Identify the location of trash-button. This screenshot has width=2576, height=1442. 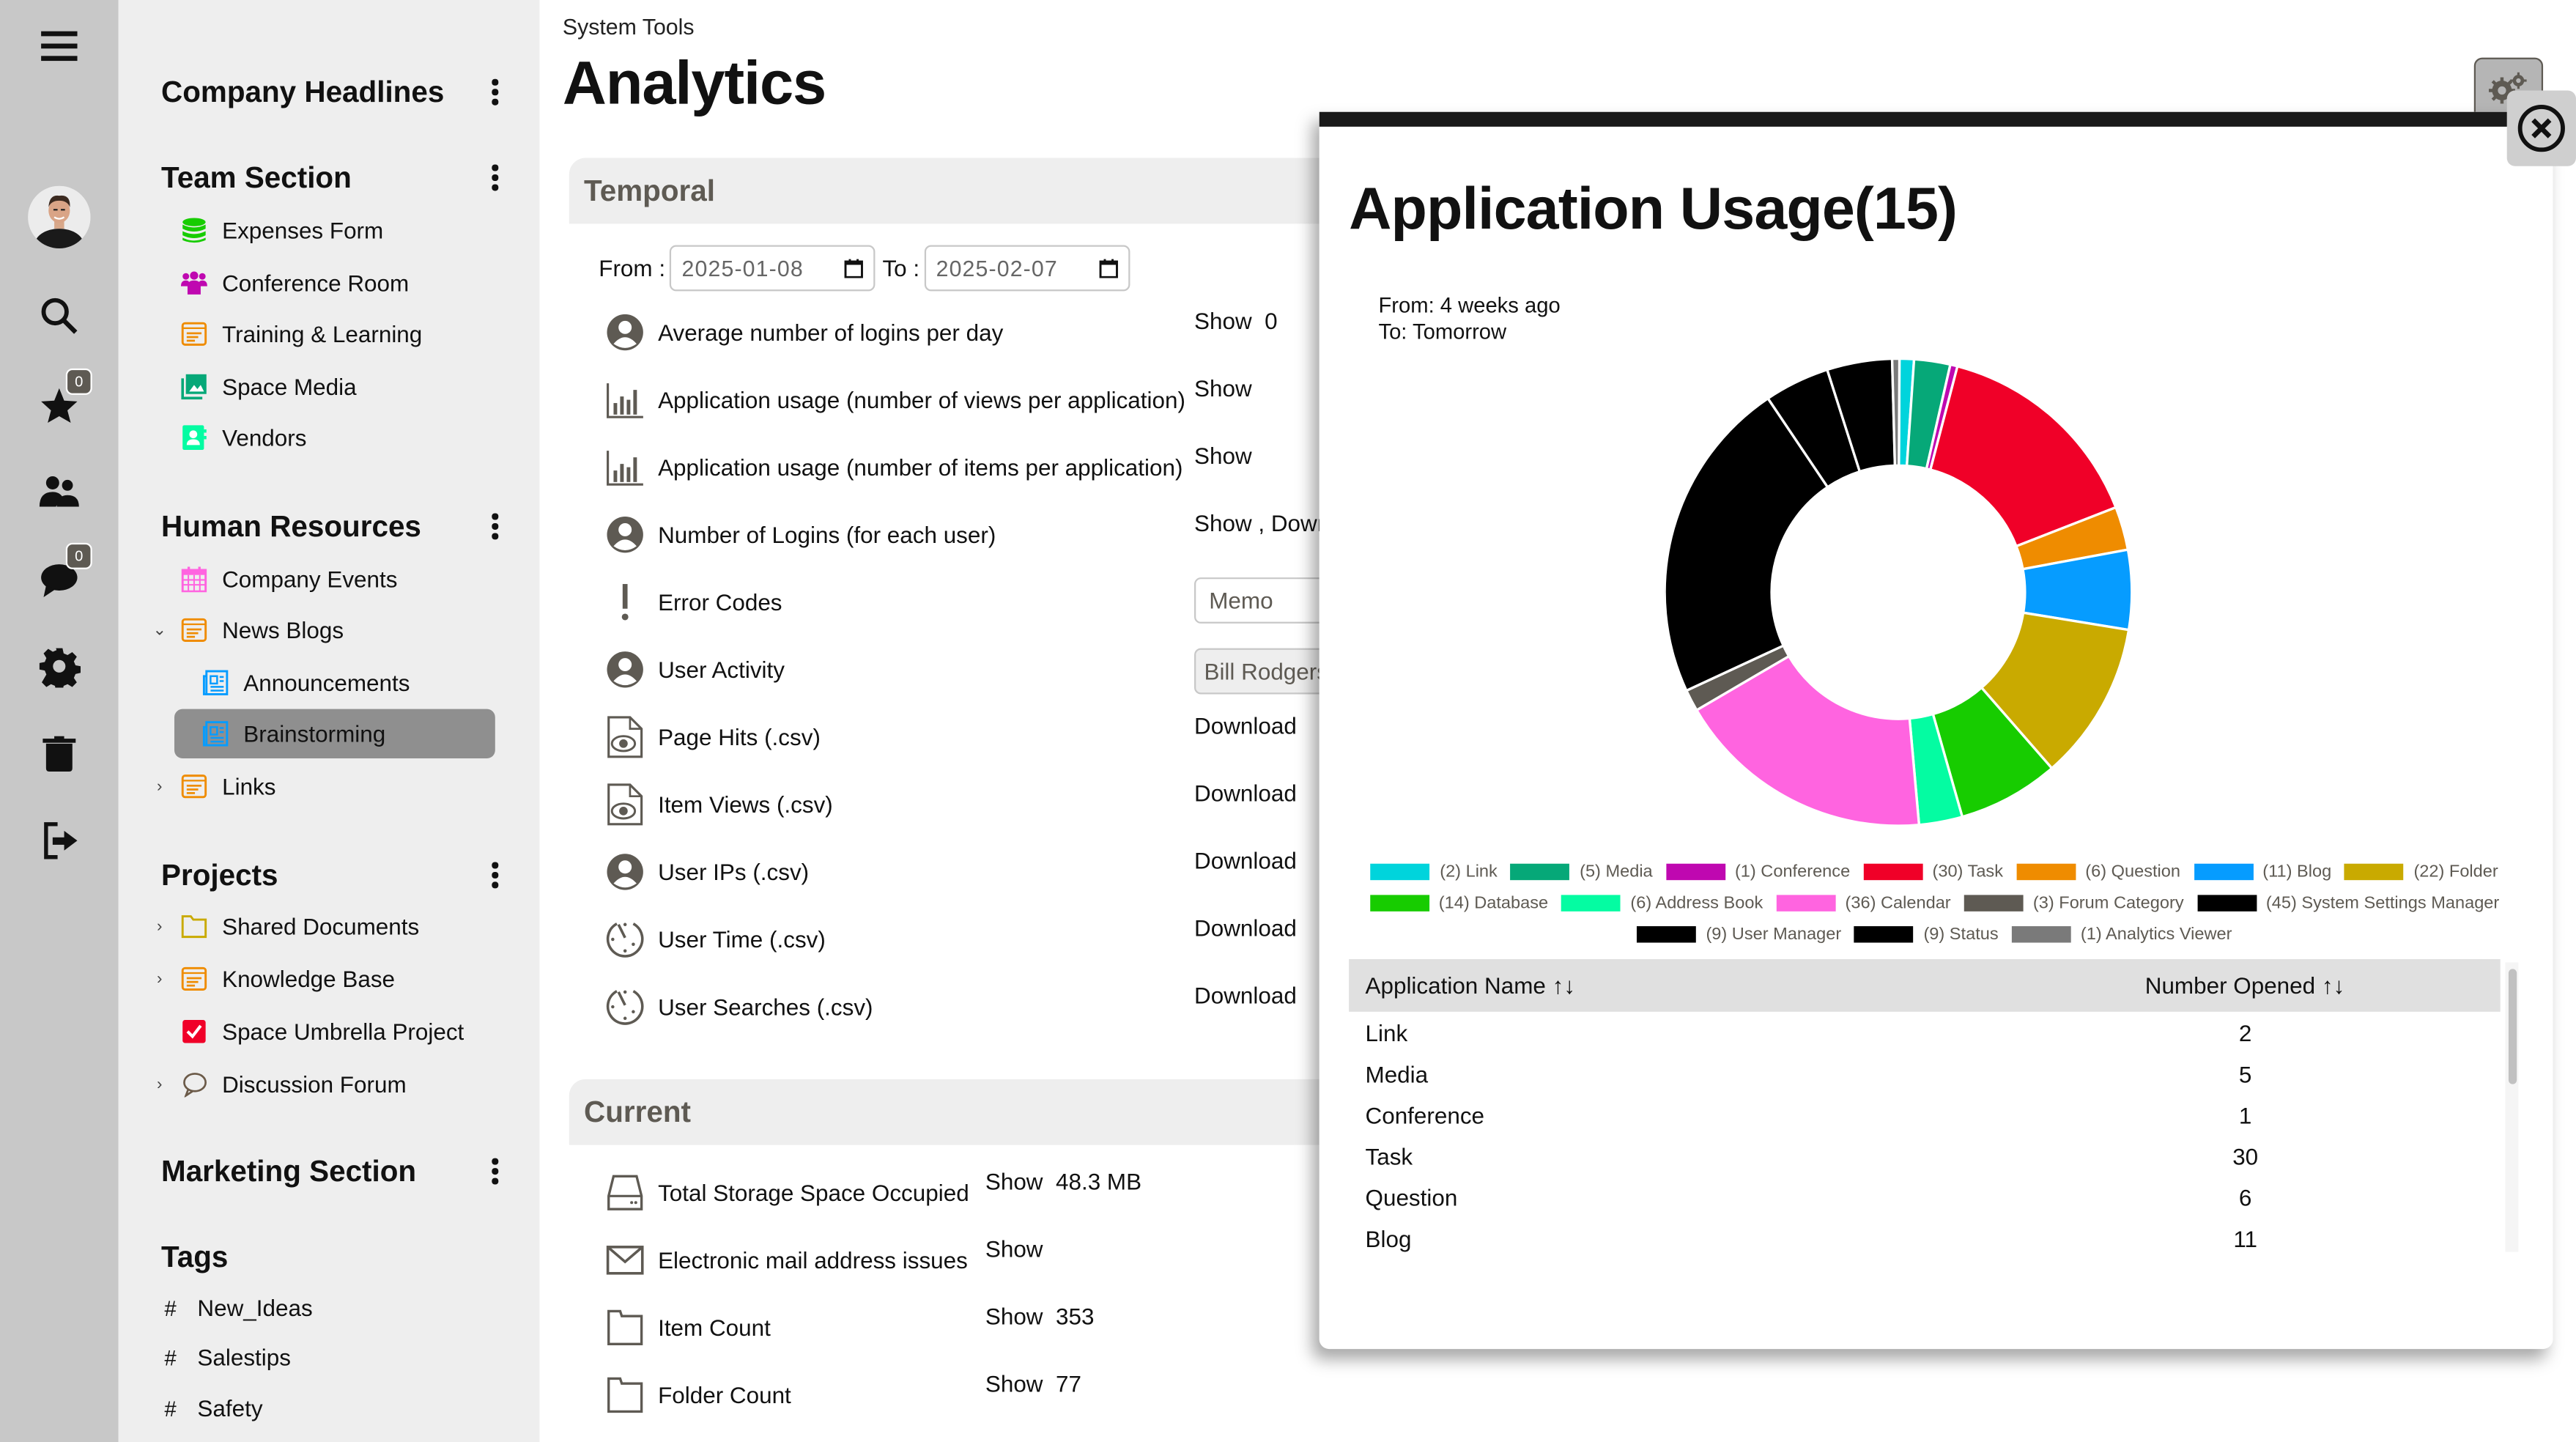
(59, 753).